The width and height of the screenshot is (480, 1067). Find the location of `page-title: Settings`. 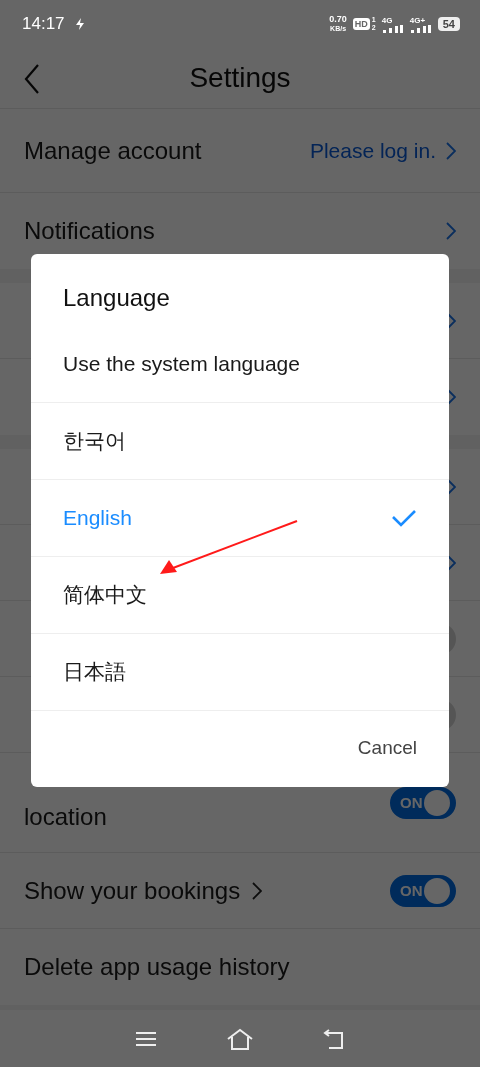

page-title: Settings is located at coordinates (240, 78).